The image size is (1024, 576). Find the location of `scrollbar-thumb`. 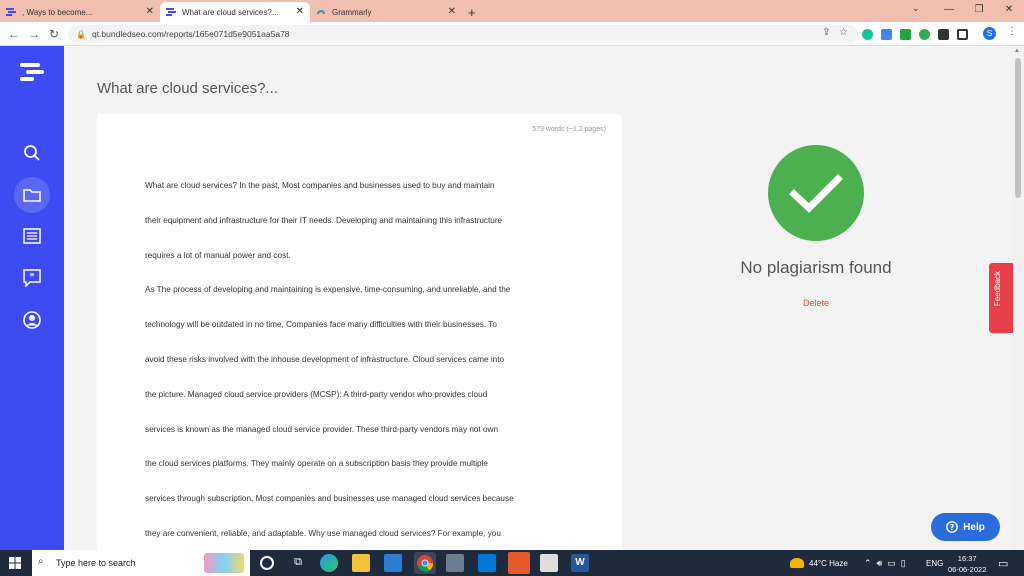

scrollbar-thumb is located at coordinates (1018, 128).